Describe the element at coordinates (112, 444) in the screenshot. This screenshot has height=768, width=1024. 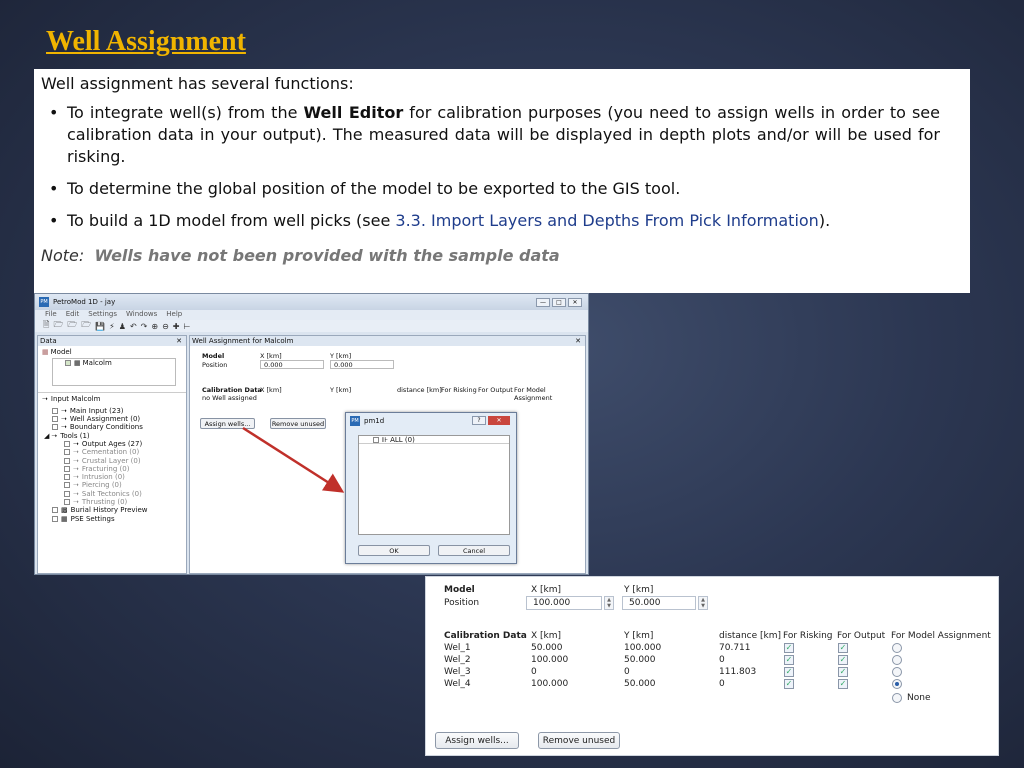
I see `tree-item: ➝ Output Ages (27)` at that location.